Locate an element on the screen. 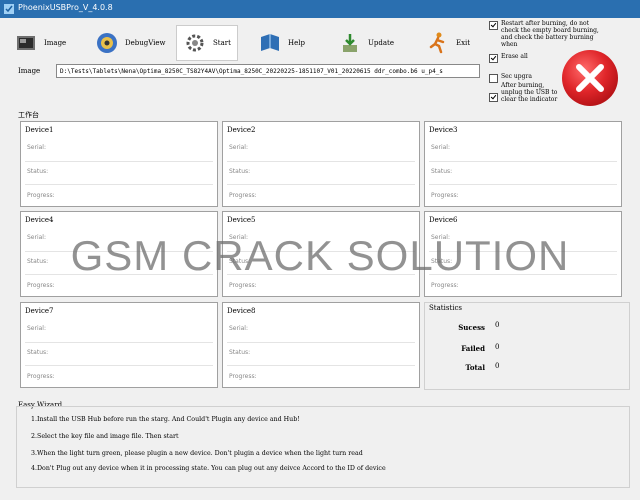 Image resolution: width=640 pixels, height=500 pixels. success-value: 0 is located at coordinates (497, 325).